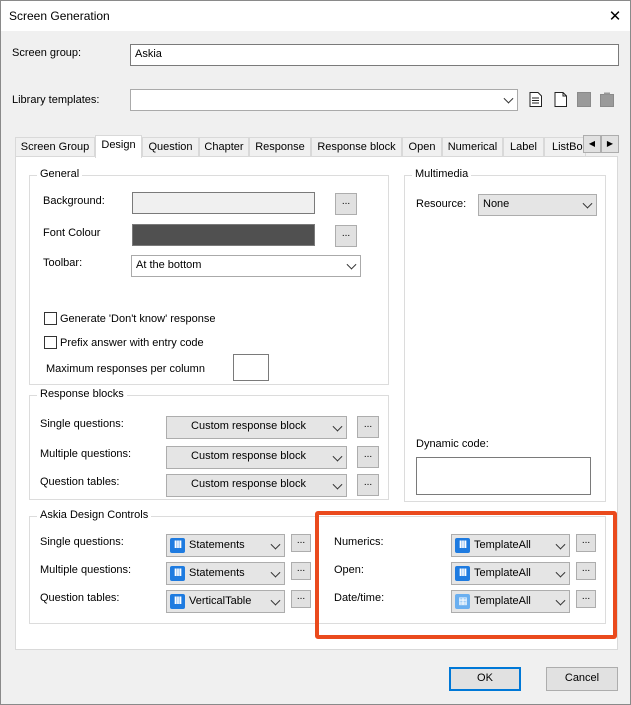  Describe the element at coordinates (466, 575) in the screenshot. I see `highlight-annotation` at that location.